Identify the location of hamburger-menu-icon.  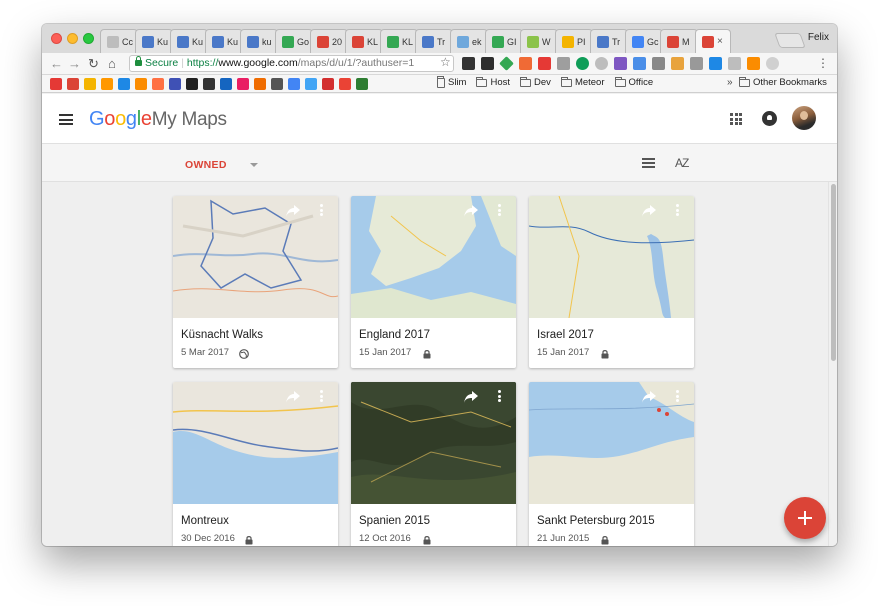
(66, 119).